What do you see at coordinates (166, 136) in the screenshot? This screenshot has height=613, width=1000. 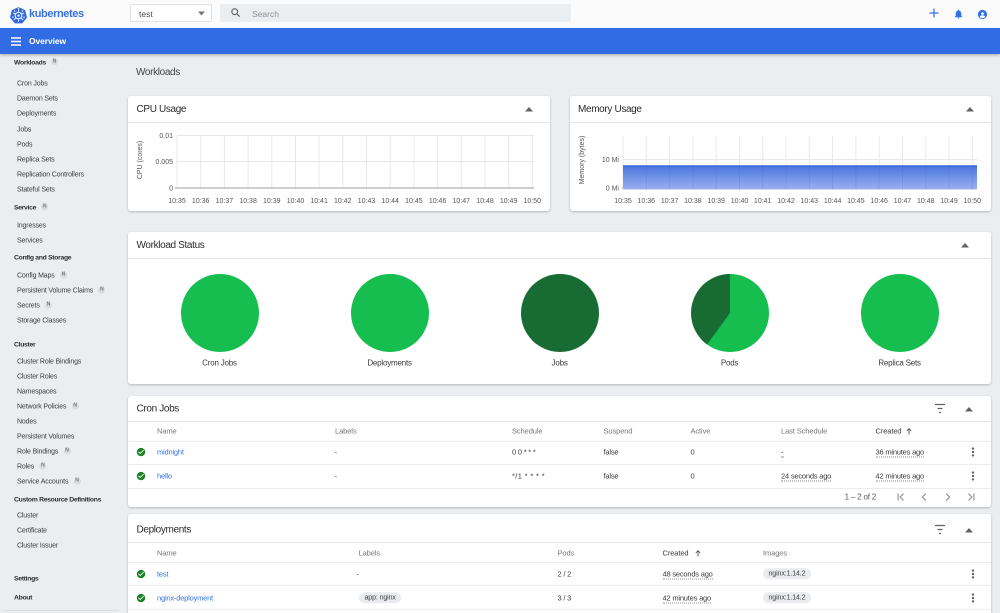 I see `svg-text: 0.01` at bounding box center [166, 136].